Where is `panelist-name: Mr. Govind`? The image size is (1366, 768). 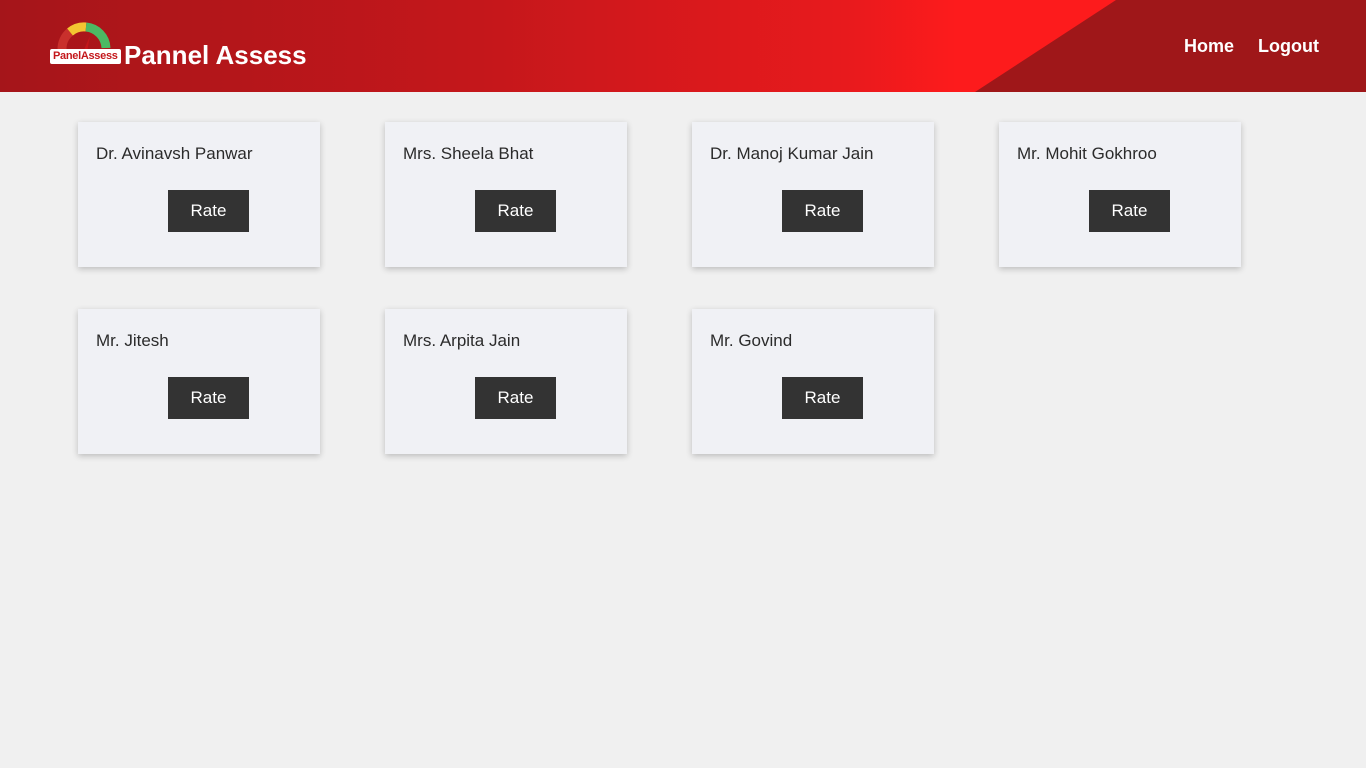 panelist-name: Mr. Govind is located at coordinates (751, 340).